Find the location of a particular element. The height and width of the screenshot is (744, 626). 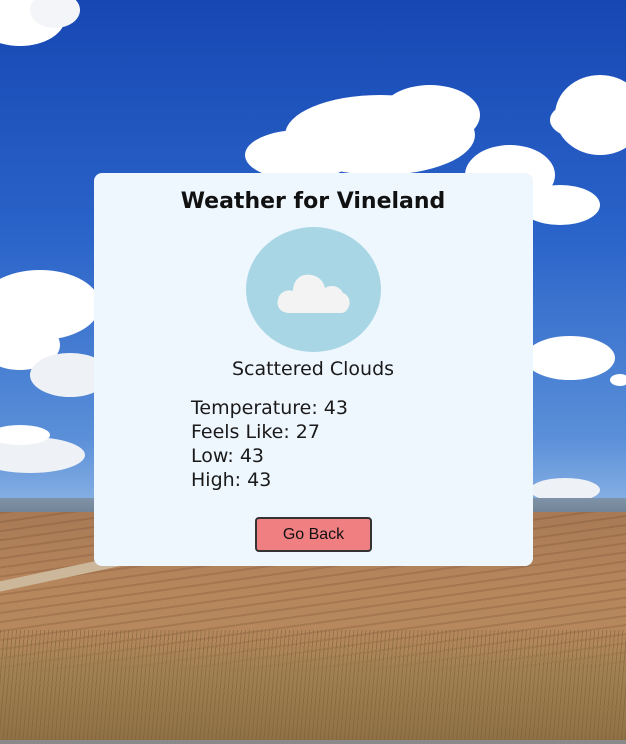

weather-icon-circle is located at coordinates (313, 289).